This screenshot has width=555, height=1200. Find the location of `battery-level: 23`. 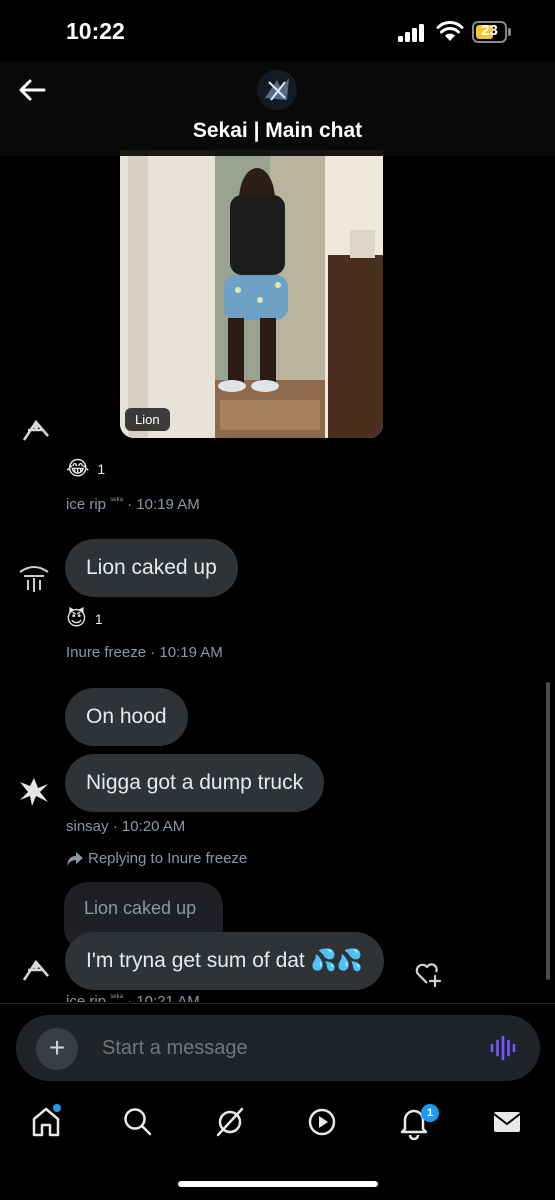

battery-level: 23 is located at coordinates (489, 30).